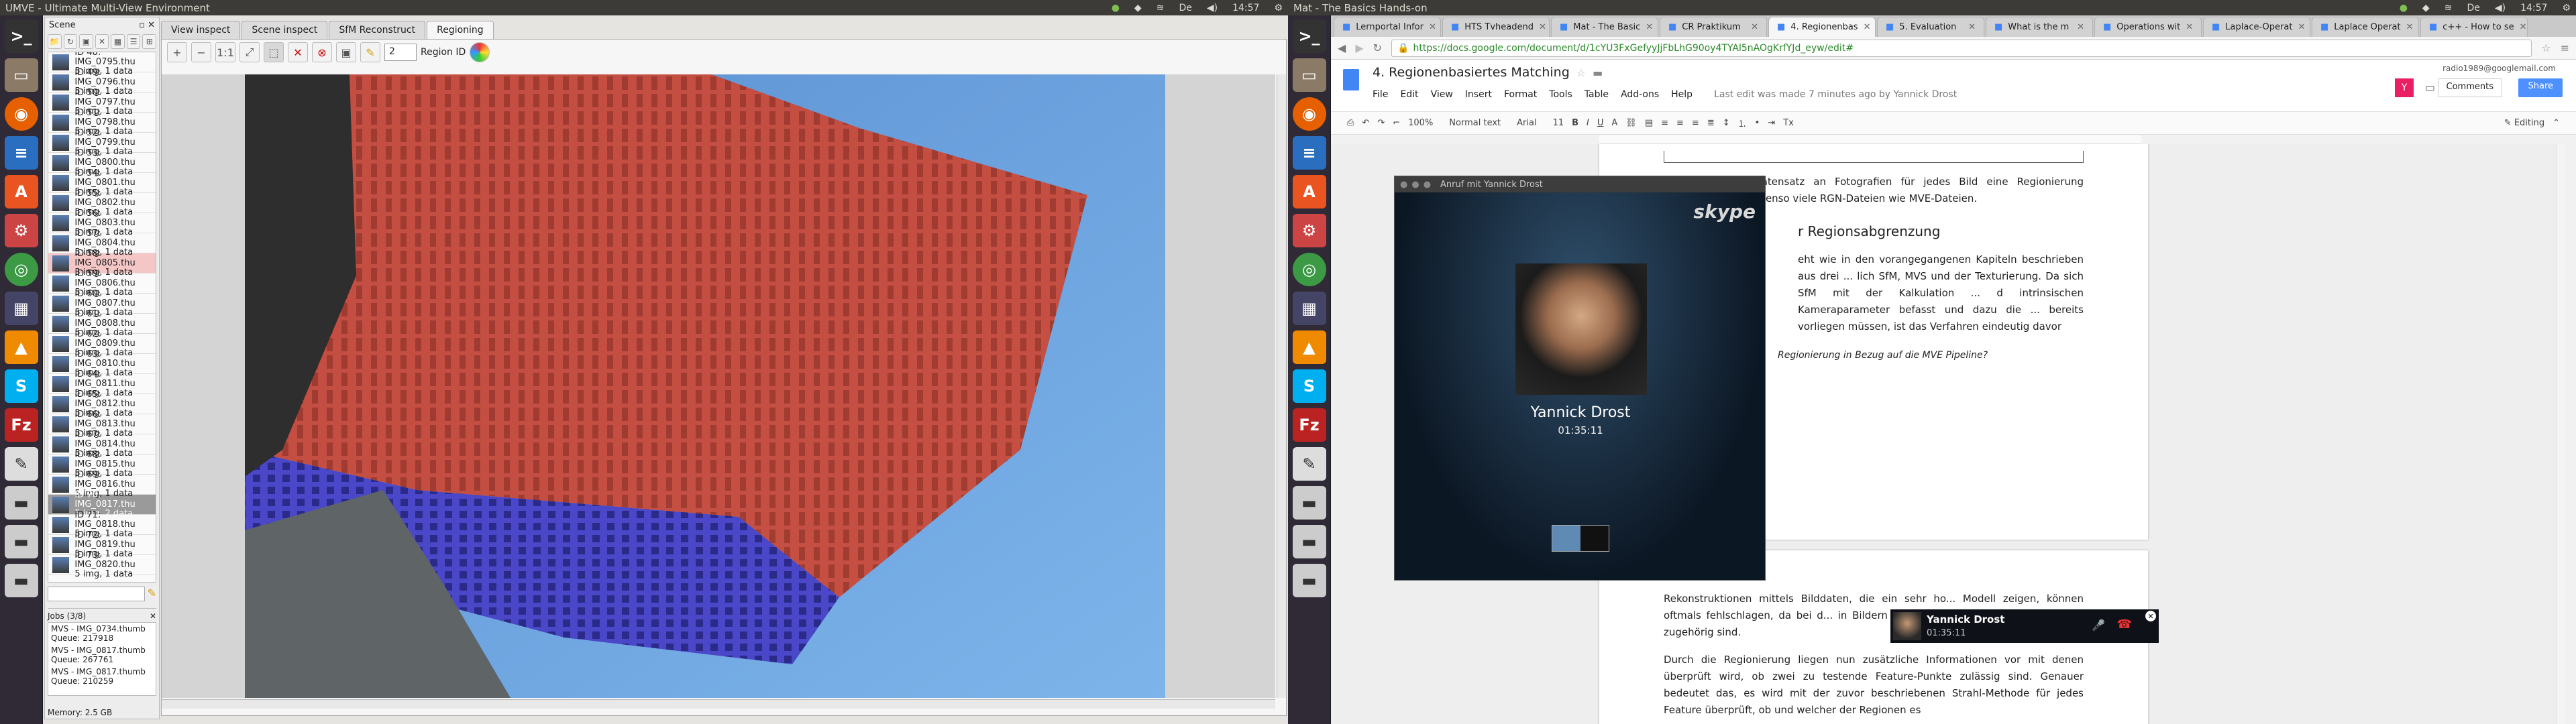 This screenshot has width=2576, height=724. I want to click on filter-input, so click(96, 594).